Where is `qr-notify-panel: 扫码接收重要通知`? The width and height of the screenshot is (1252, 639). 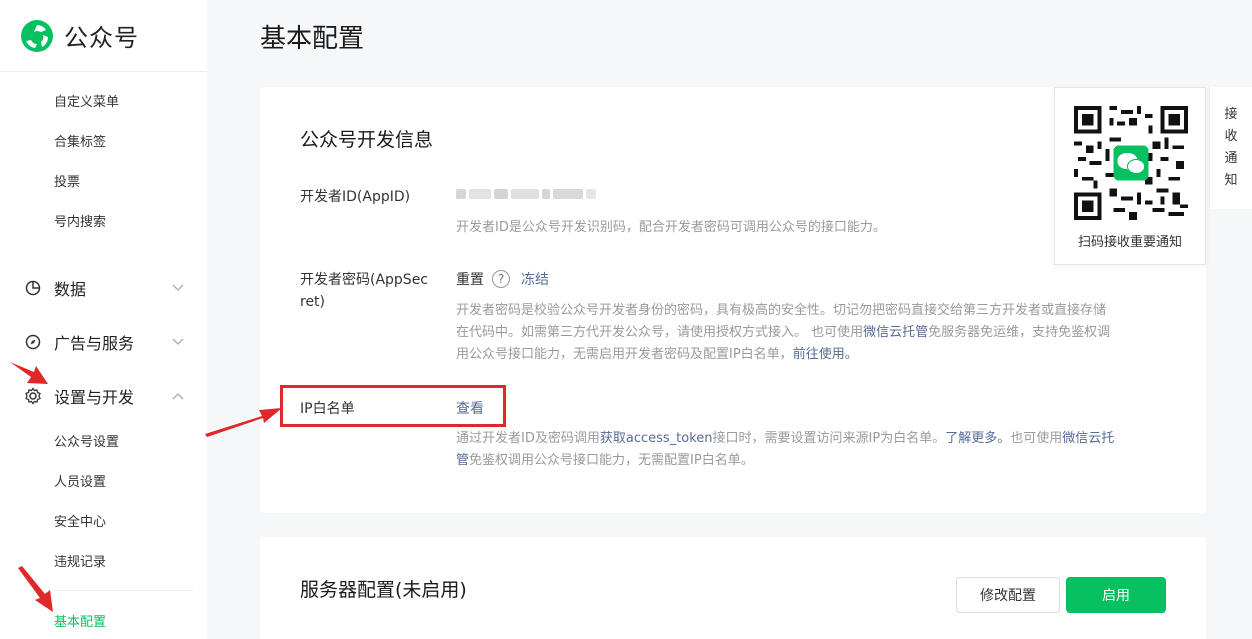 qr-notify-panel: 扫码接收重要通知 is located at coordinates (1130, 176).